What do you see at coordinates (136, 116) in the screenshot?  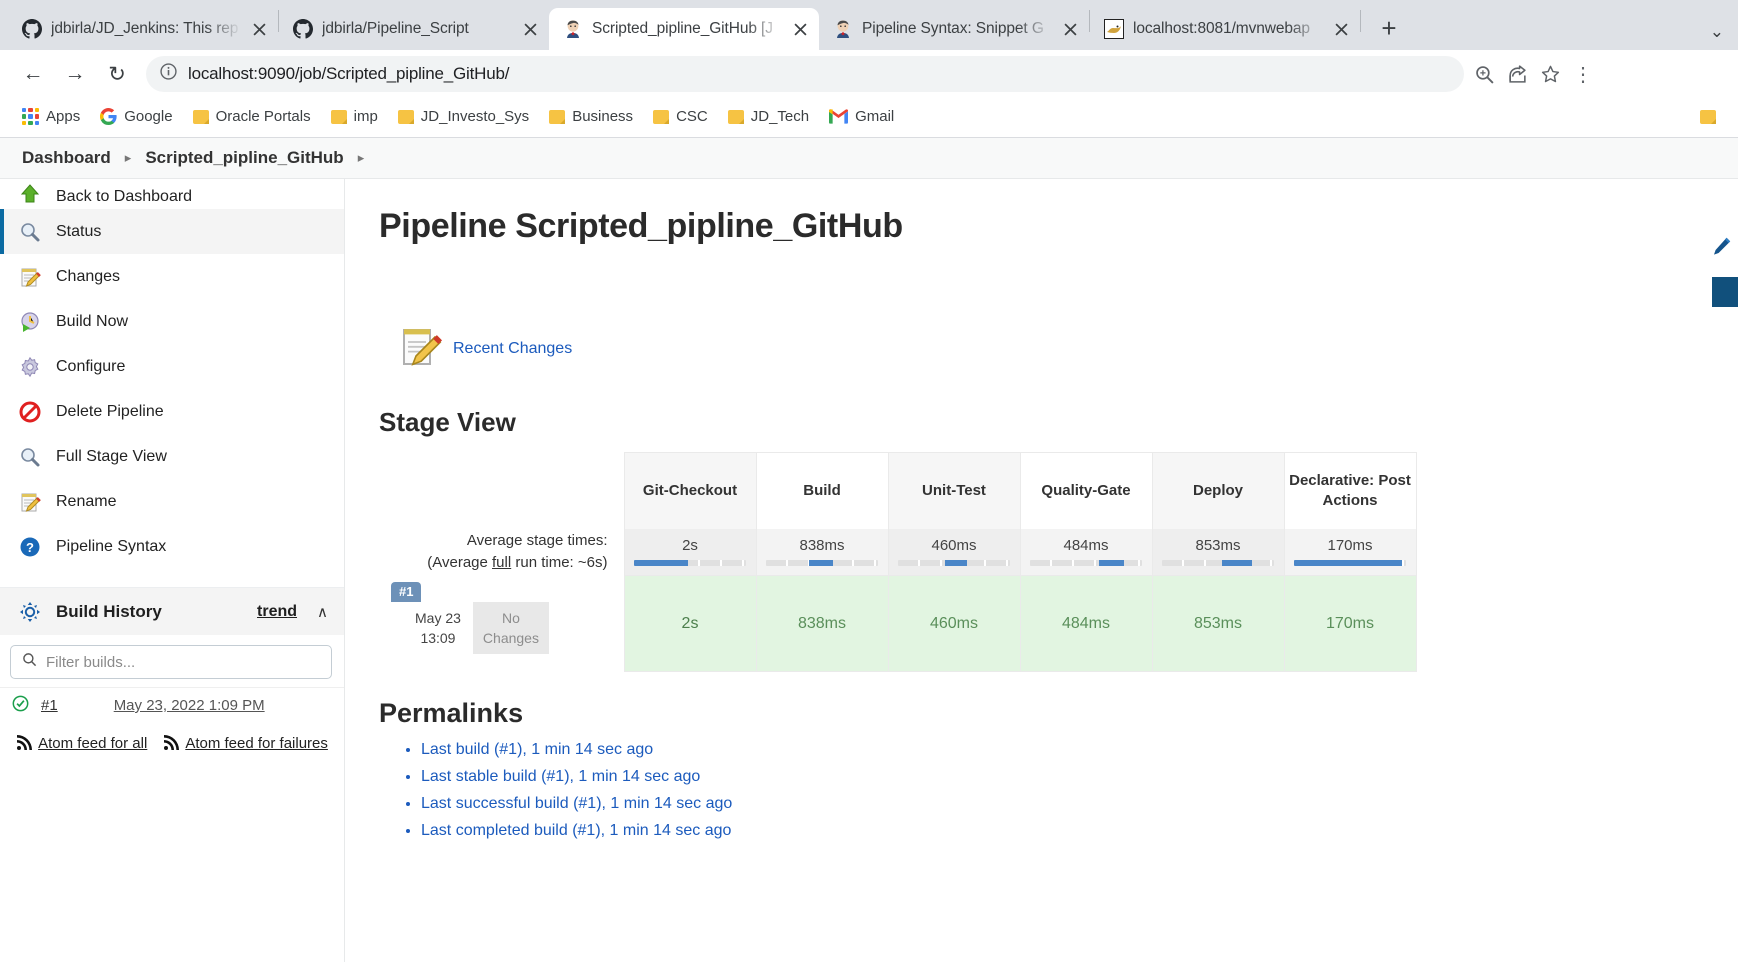 I see `bookmark-google: Google` at bounding box center [136, 116].